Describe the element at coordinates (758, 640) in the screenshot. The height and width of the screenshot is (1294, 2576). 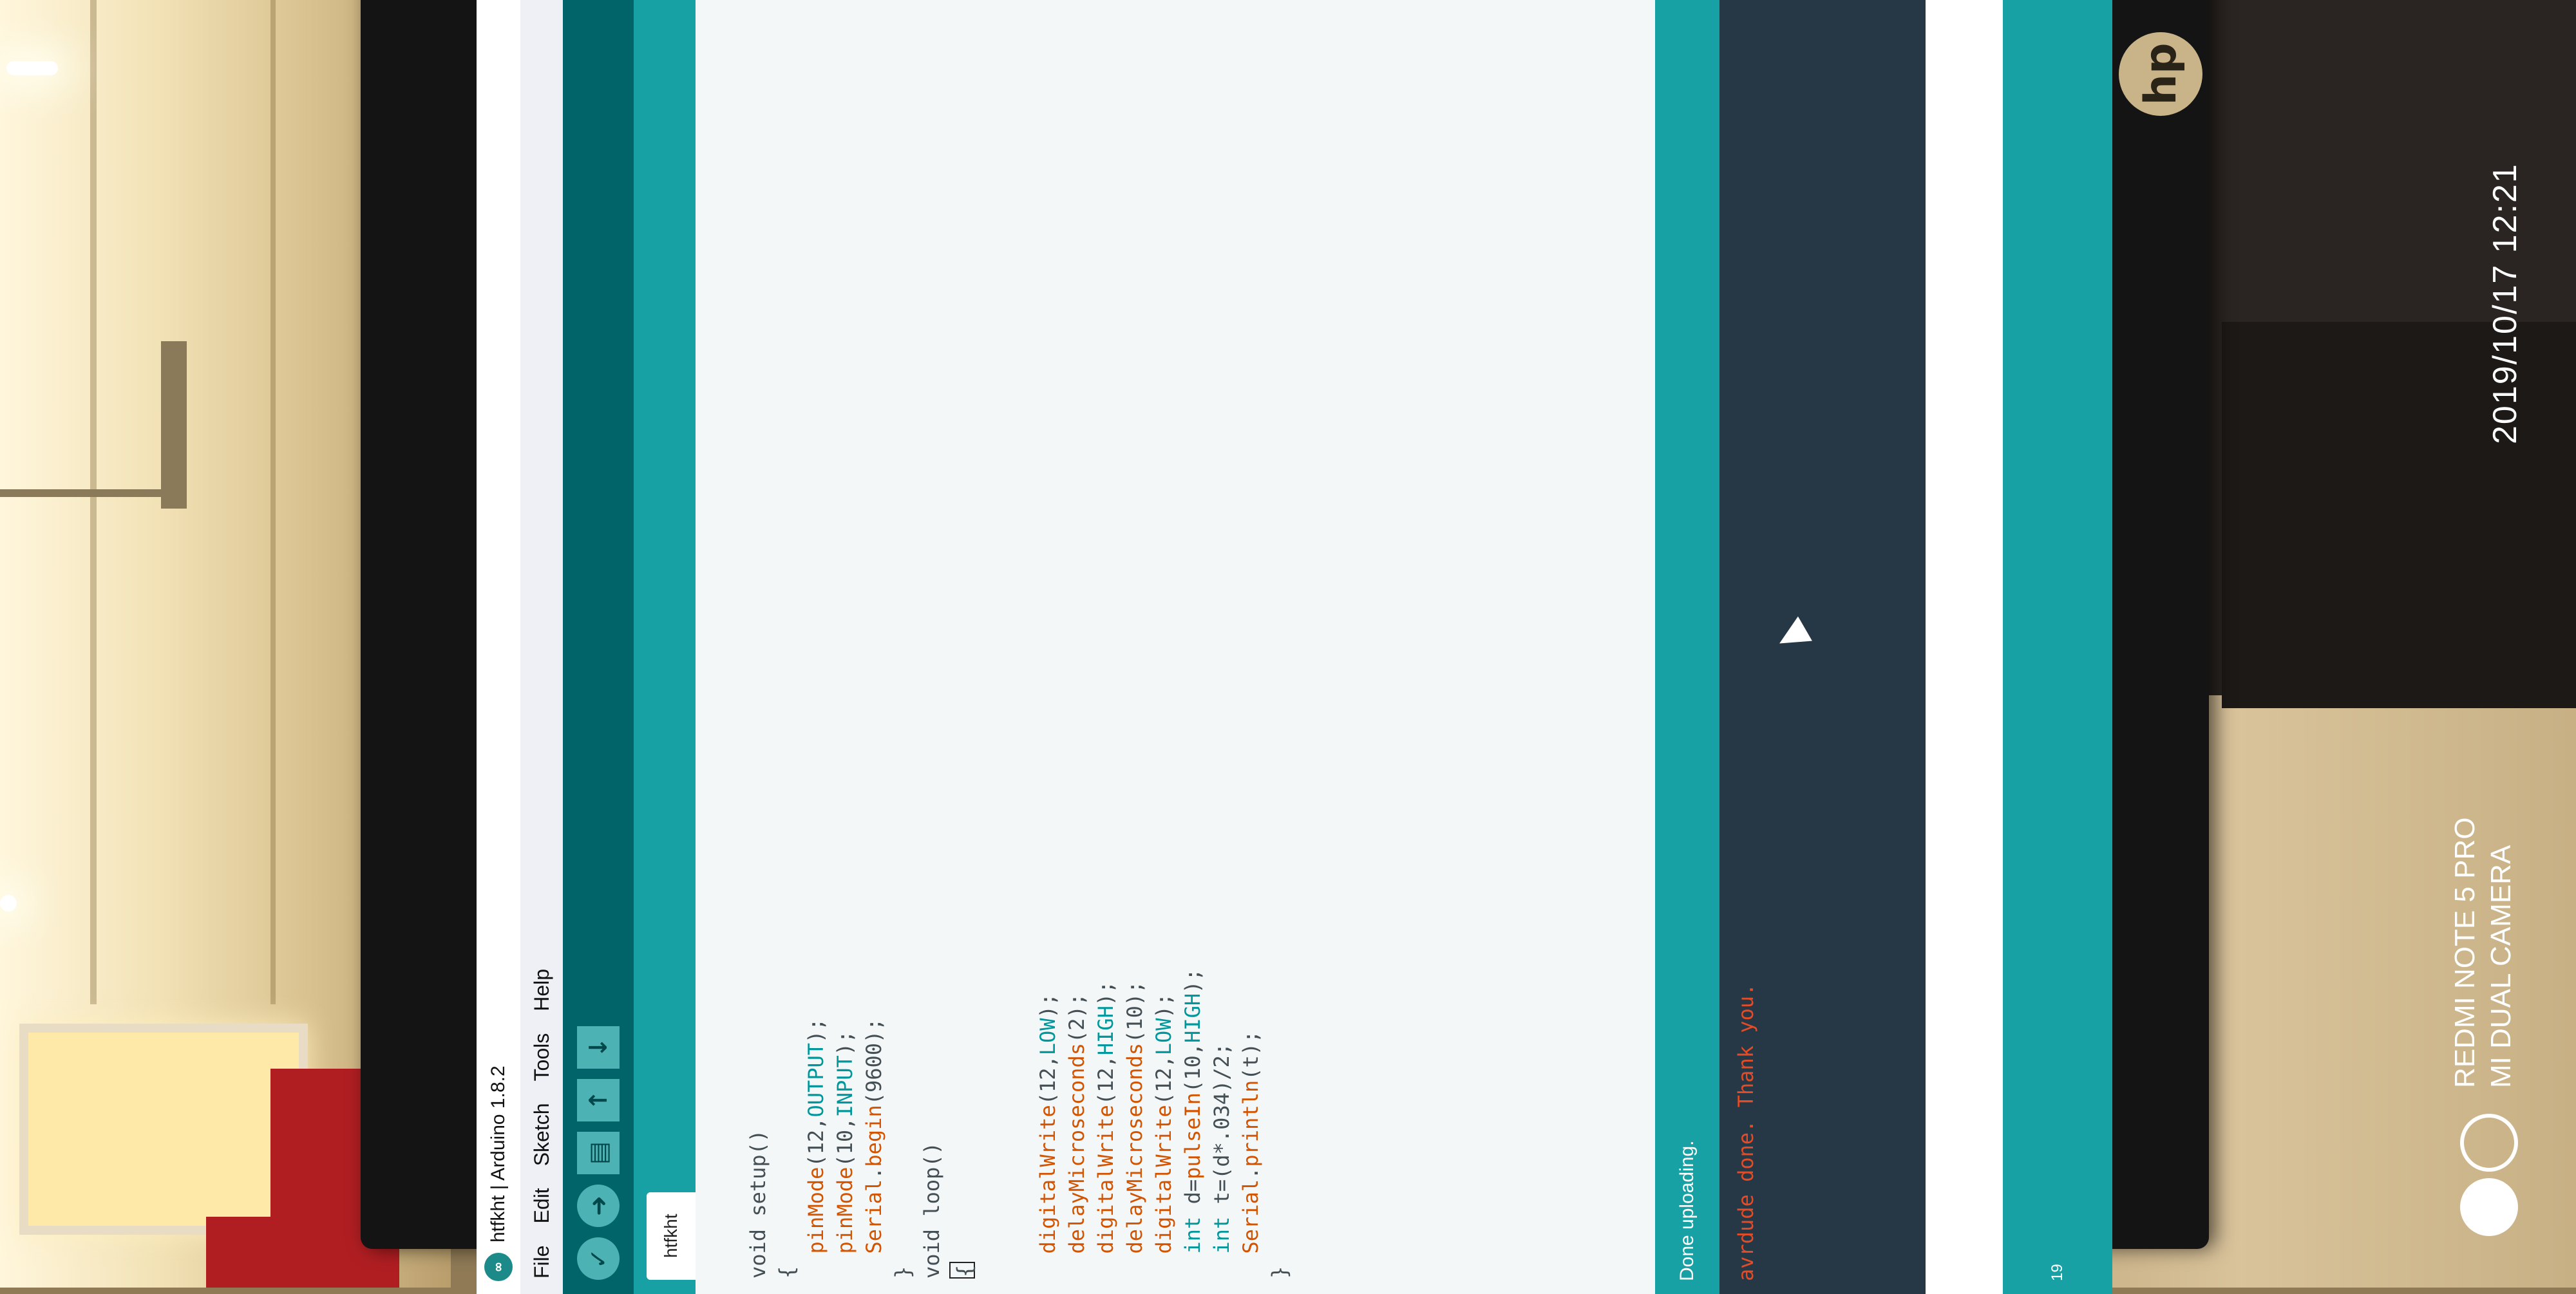
I see `code-line: void setup()` at that location.